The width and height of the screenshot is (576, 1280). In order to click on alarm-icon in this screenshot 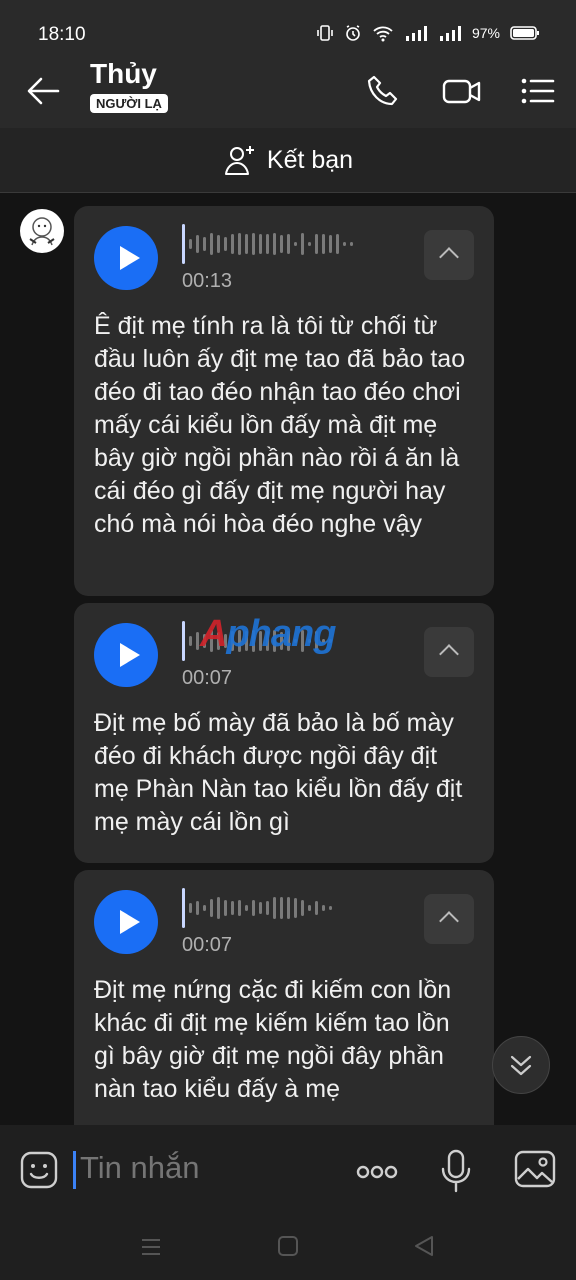, I will do `click(353, 33)`.